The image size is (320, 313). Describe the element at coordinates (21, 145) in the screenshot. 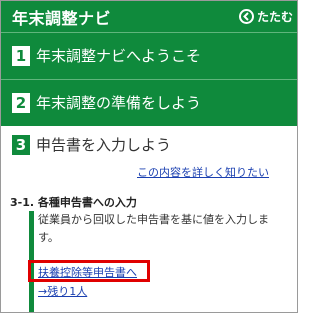

I see `step-number-badge: 3` at that location.